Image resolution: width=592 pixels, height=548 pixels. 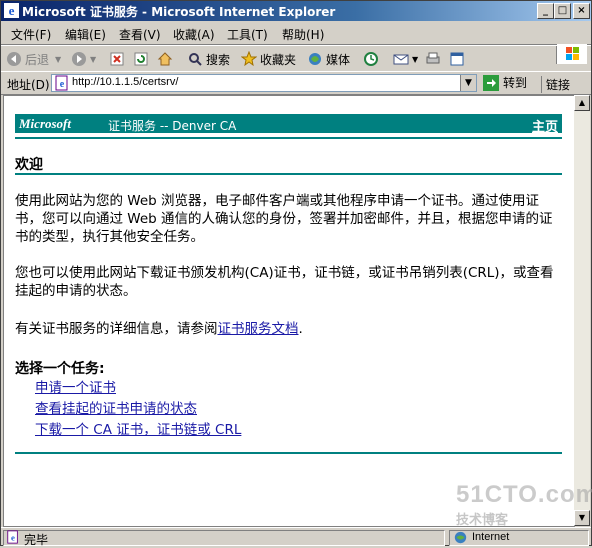 I want to click on media-icon, so click(x=315, y=59).